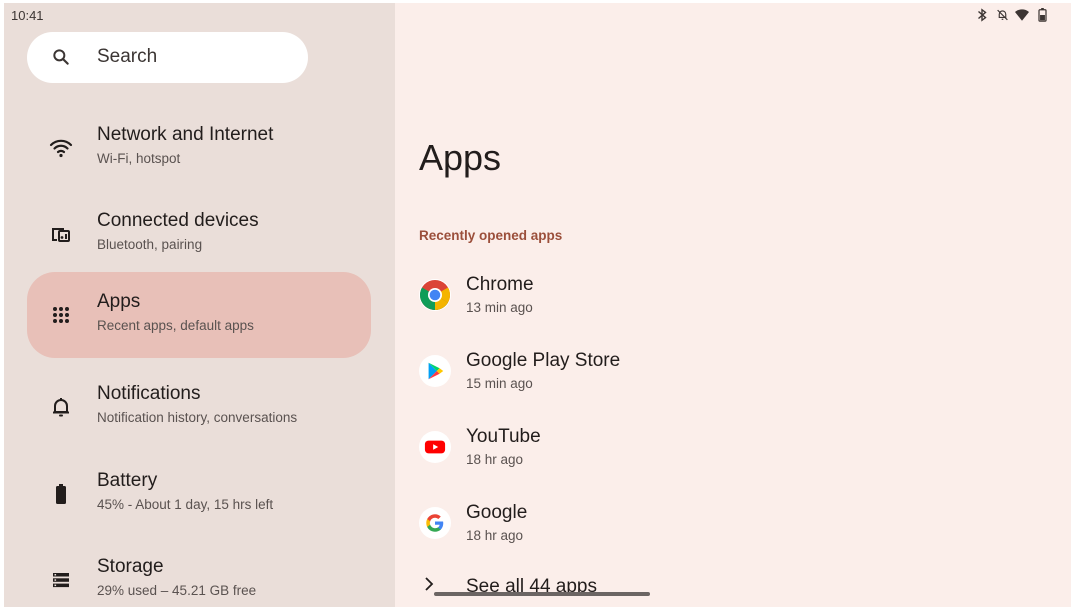 The image size is (1075, 610). What do you see at coordinates (178, 220) in the screenshot?
I see `sidebar-item-title: Connected devices` at bounding box center [178, 220].